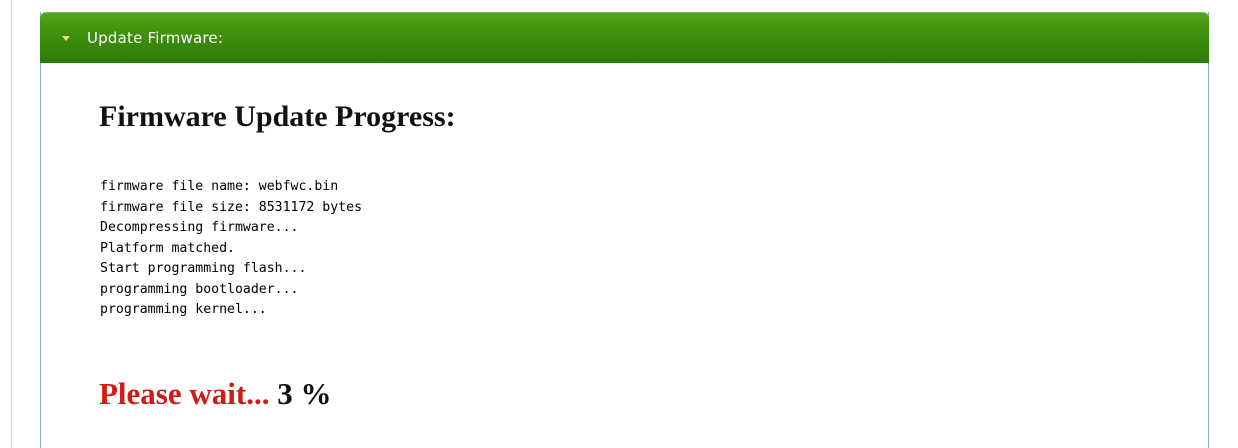 The width and height of the screenshot is (1238, 448). What do you see at coordinates (624, 37) in the screenshot?
I see `panel-header: Update Firmware:` at bounding box center [624, 37].